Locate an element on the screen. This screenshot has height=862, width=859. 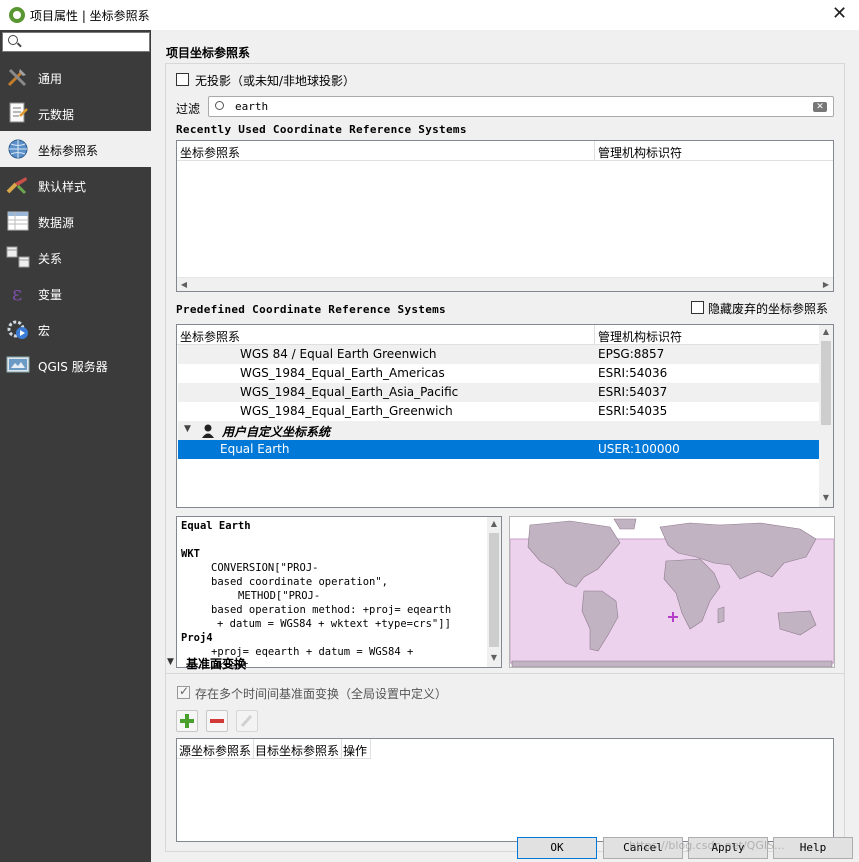
sidebar-item-label: QGIS 服务器 is located at coordinates (73, 367).